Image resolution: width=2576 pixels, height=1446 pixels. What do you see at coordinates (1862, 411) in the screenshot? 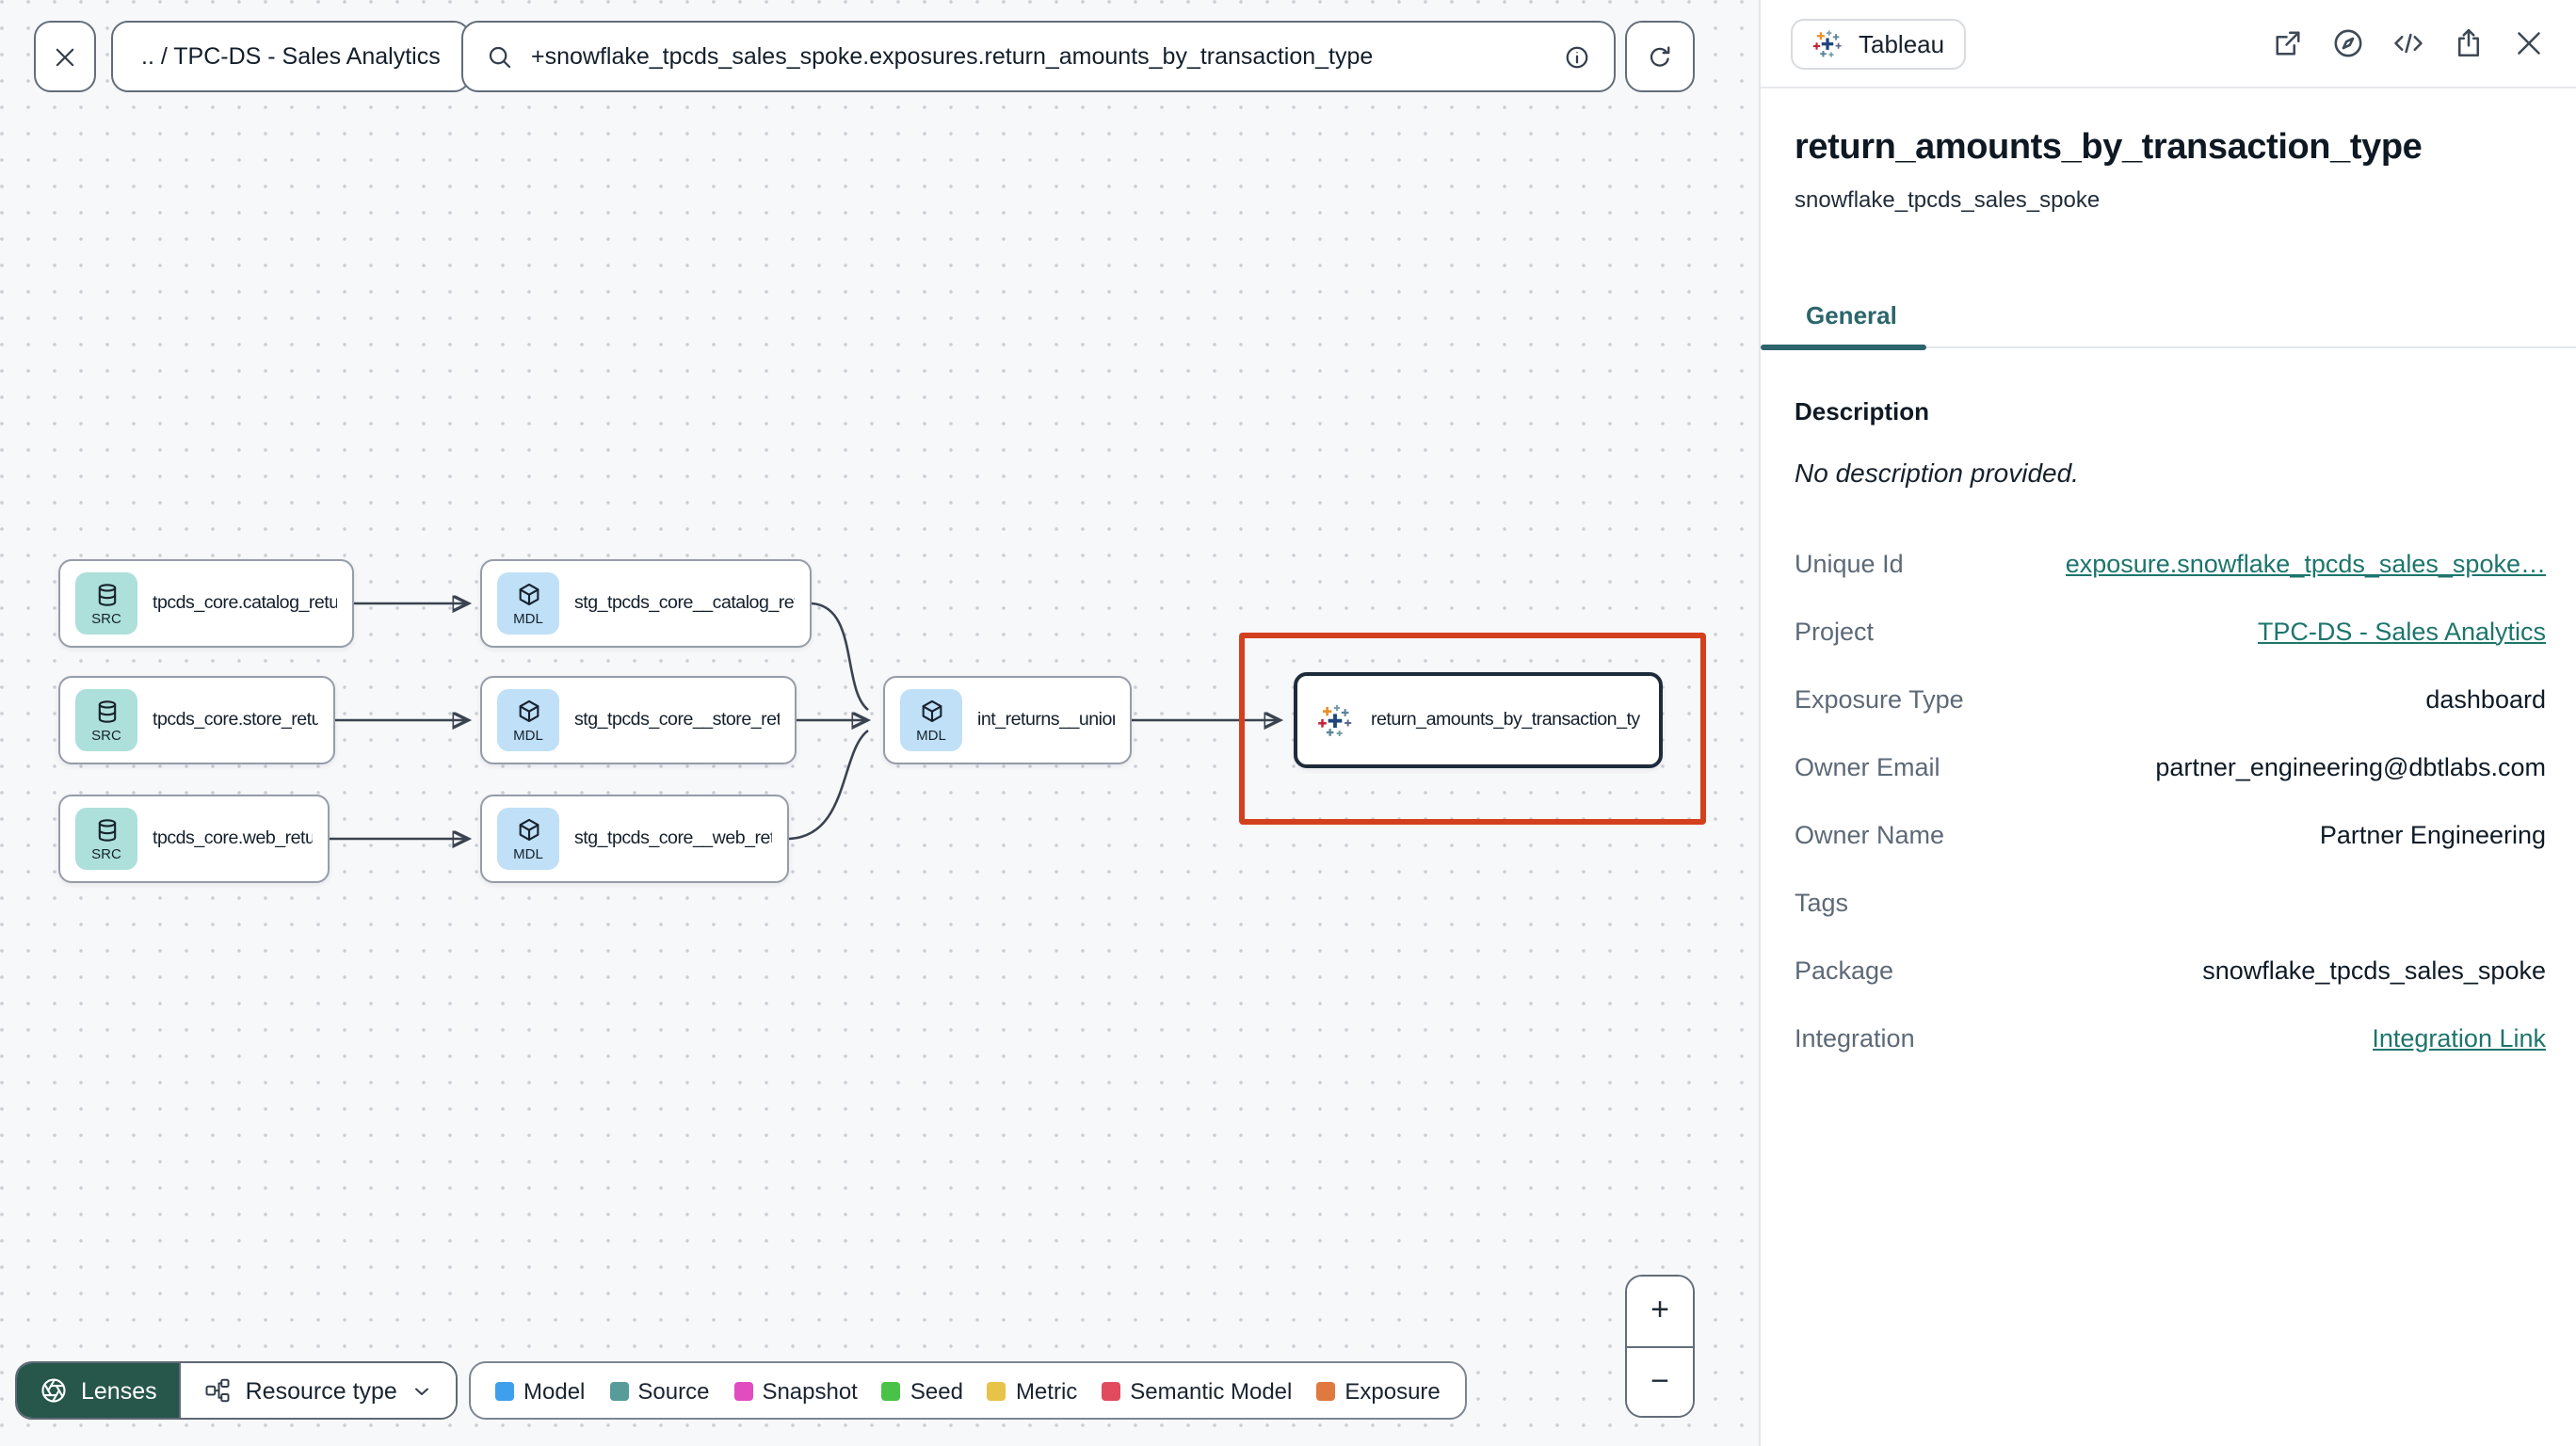
I see `description-heading: Description` at bounding box center [1862, 411].